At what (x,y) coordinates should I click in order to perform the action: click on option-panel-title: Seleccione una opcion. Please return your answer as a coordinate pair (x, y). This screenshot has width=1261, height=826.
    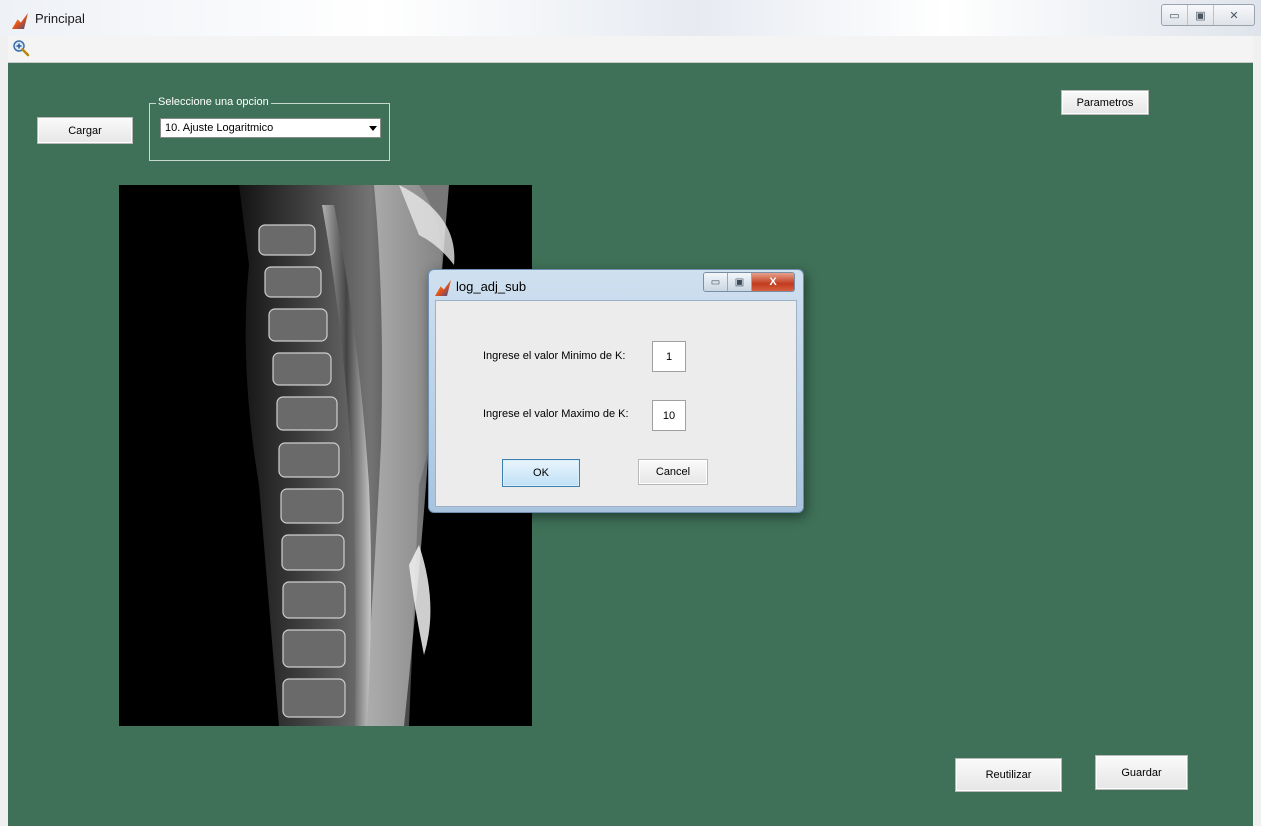
    Looking at the image, I should click on (213, 102).